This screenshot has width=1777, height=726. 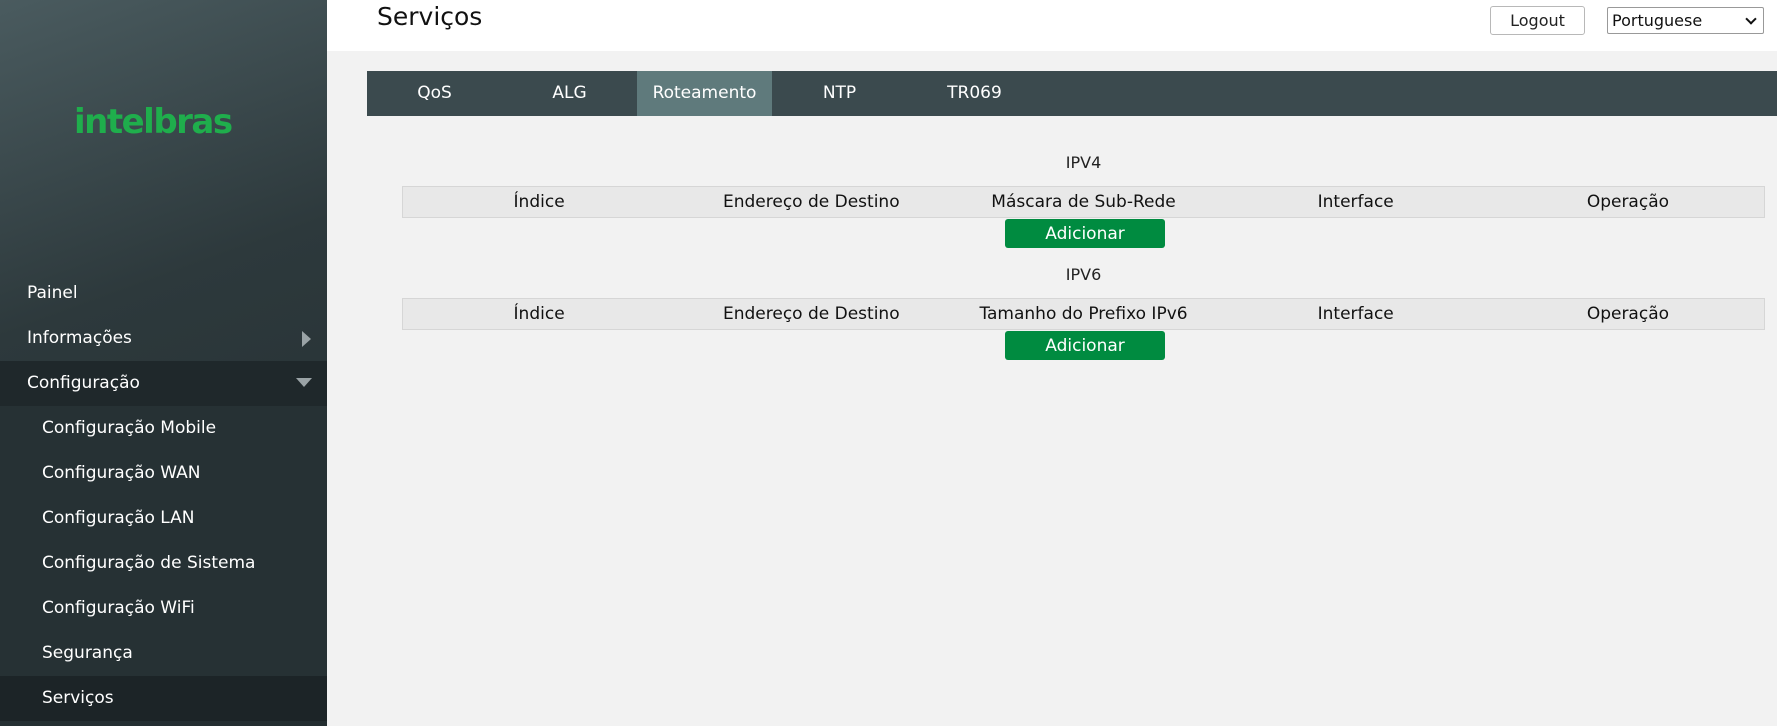 I want to click on tab-ntp: NTP, so click(x=839, y=93).